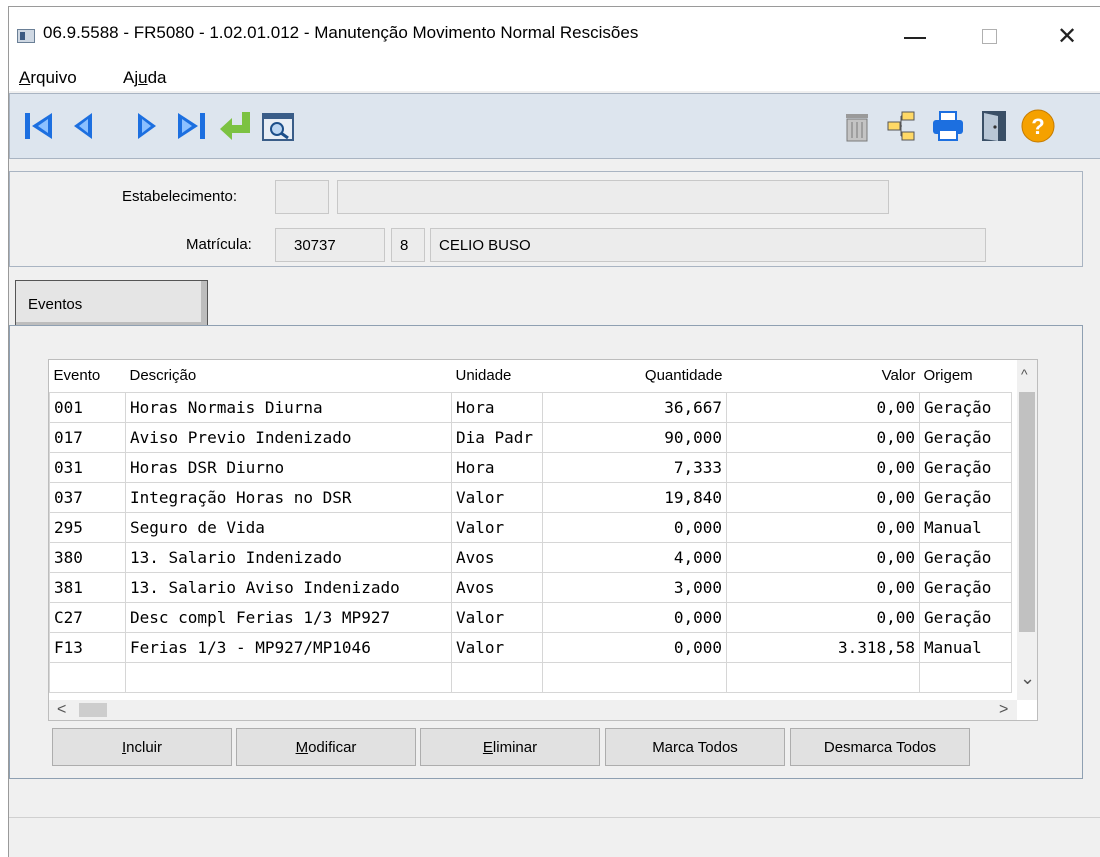 The width and height of the screenshot is (1100, 857). I want to click on cell-evento: 380, so click(87, 557).